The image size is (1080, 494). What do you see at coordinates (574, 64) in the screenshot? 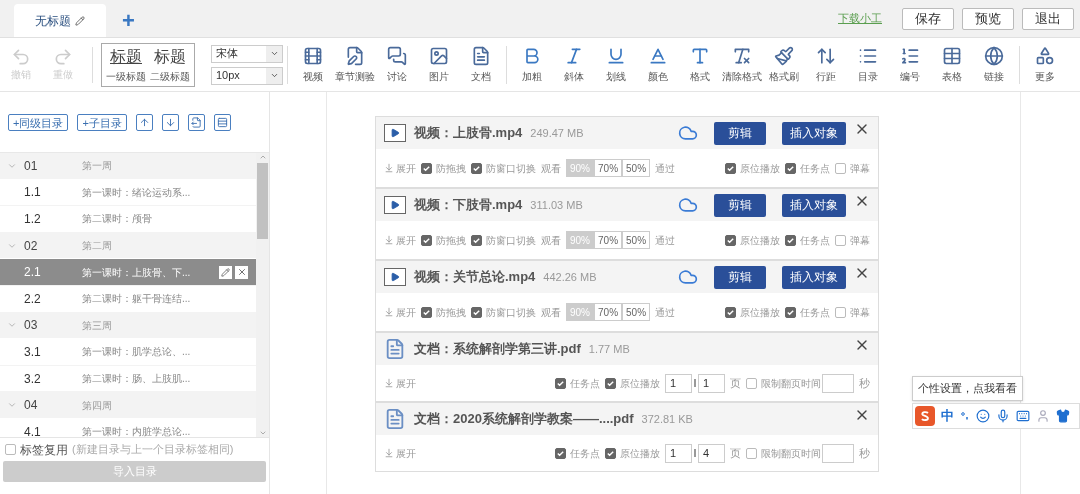
I see `toolbar-button: 斜体` at bounding box center [574, 64].